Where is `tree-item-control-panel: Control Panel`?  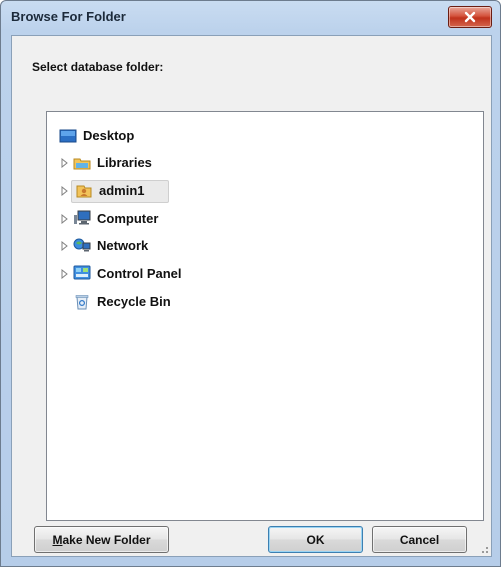
tree-item-control-panel: Control Panel is located at coordinates (157, 274).